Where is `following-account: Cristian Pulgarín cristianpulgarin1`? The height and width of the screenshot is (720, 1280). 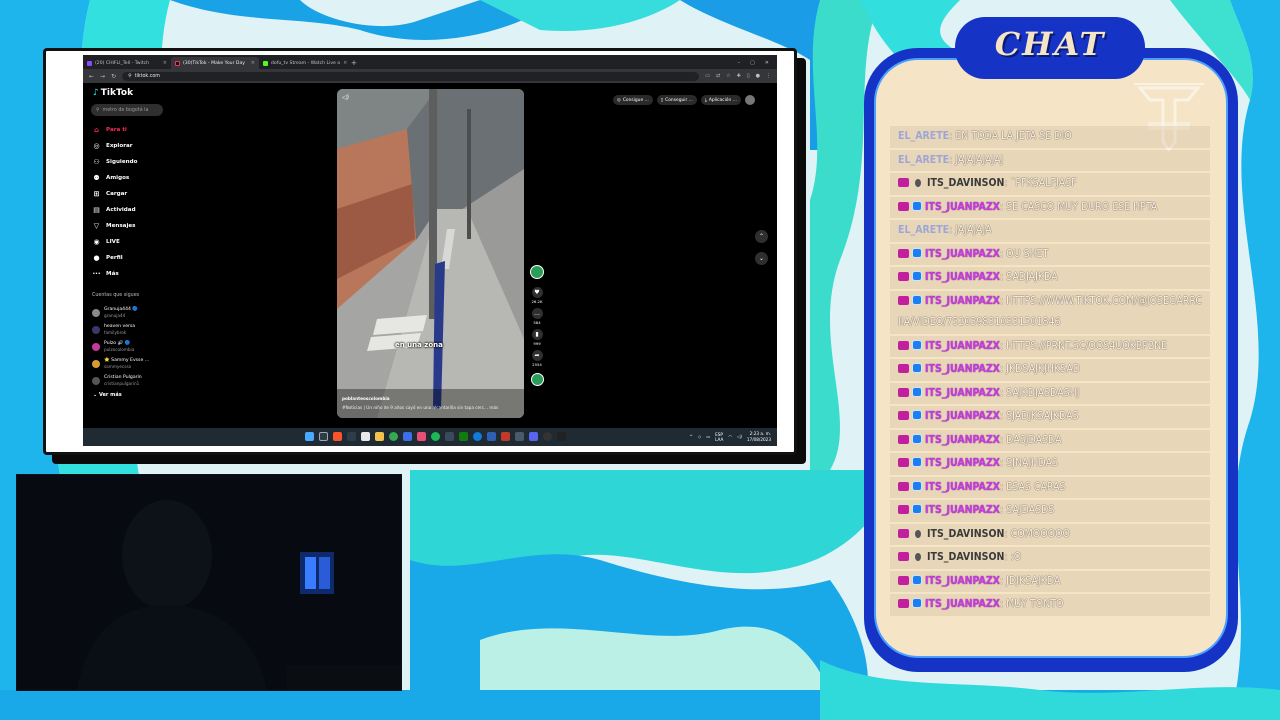 following-account: Cristian Pulgarín cristianpulgarin1 is located at coordinates (120, 380).